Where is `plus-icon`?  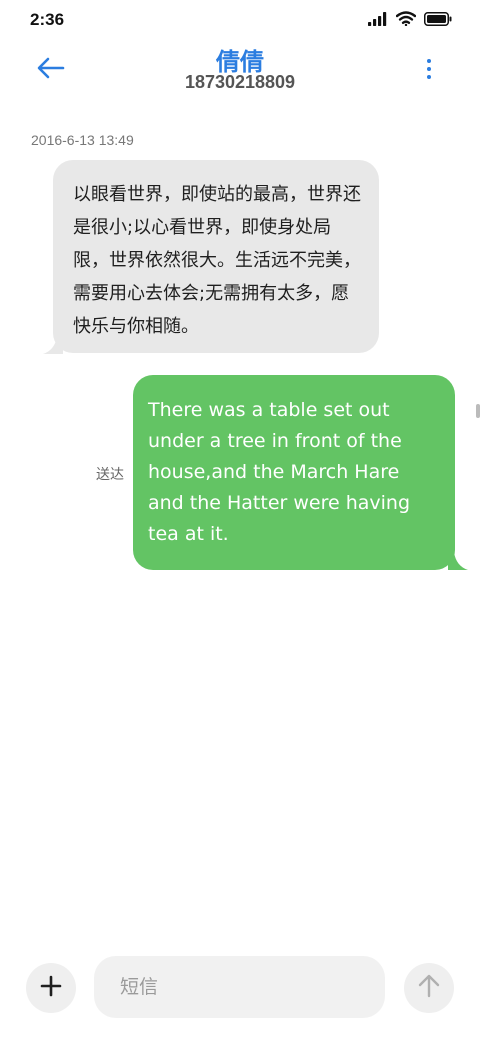
plus-icon is located at coordinates (51, 988).